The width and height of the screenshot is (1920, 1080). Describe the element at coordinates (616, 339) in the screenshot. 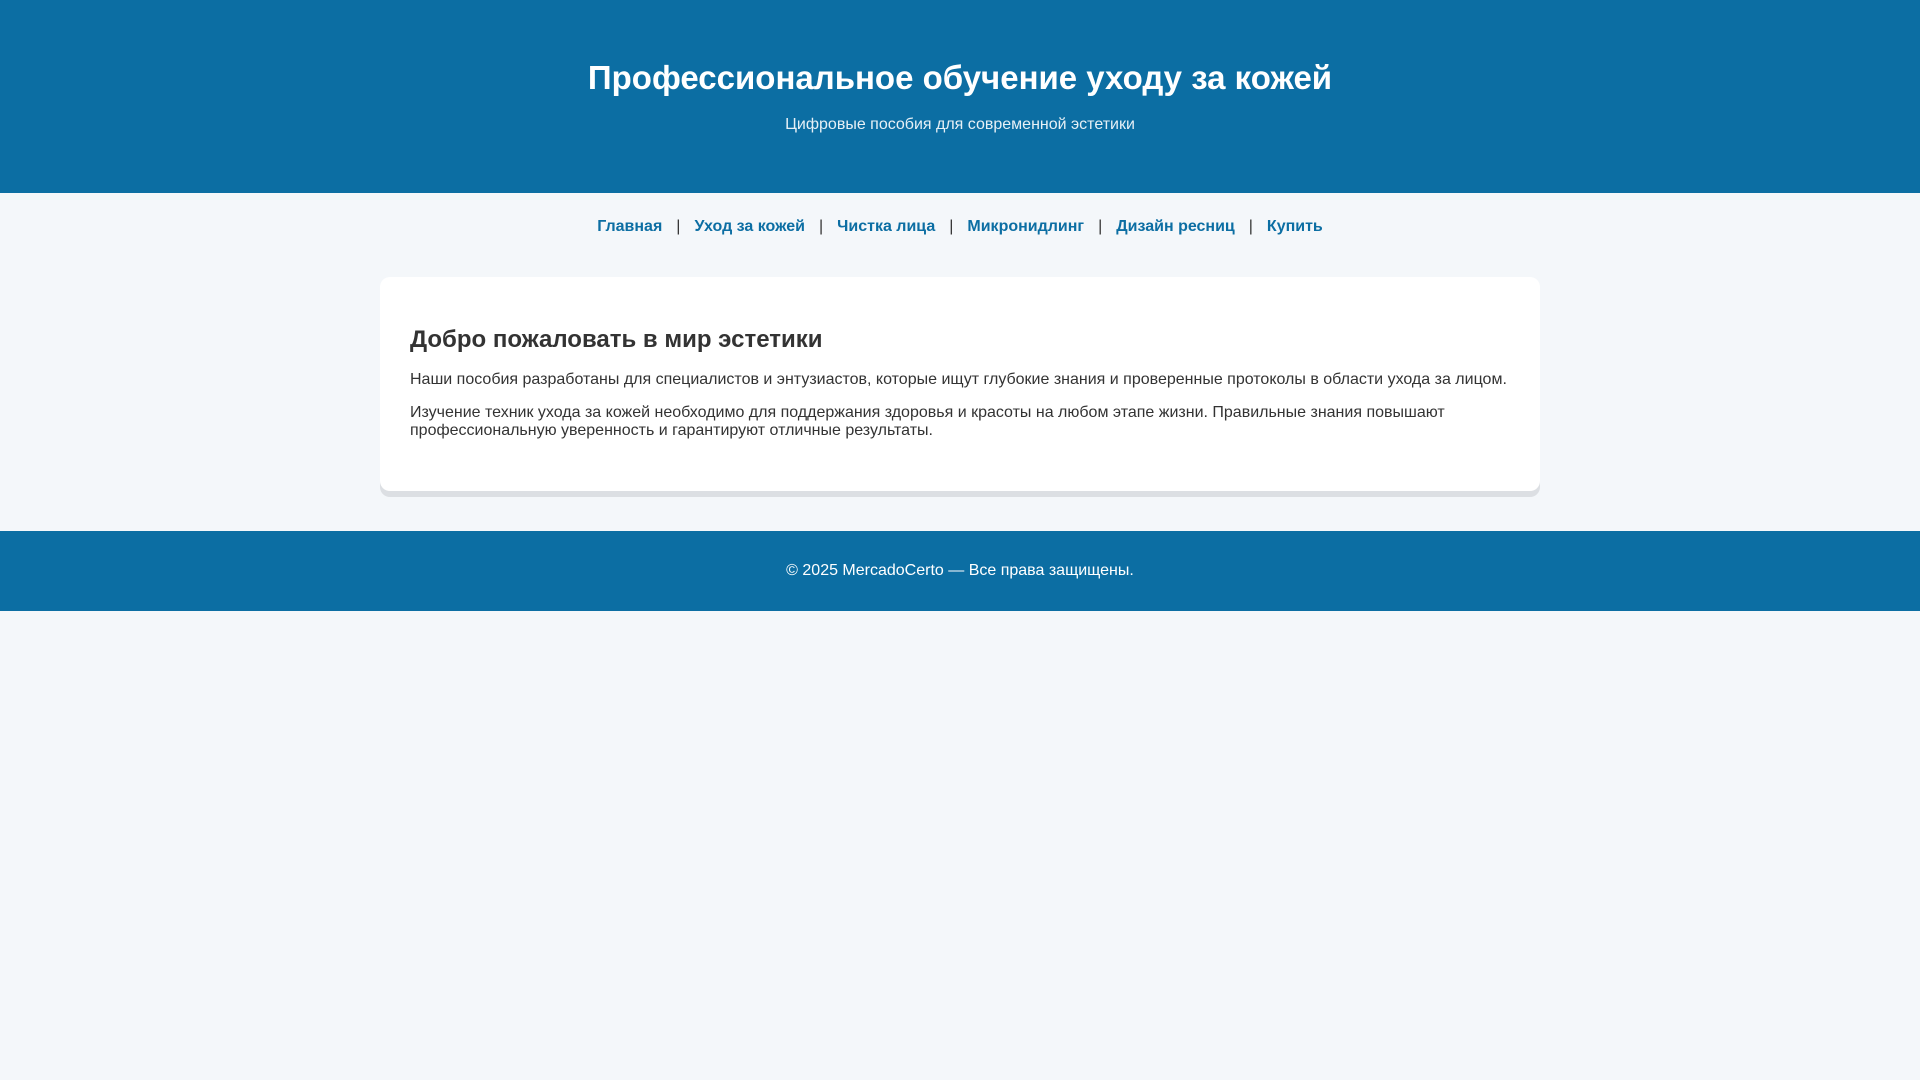

I see `welcome-heading: Добро пожаловать в мир эстетики` at that location.